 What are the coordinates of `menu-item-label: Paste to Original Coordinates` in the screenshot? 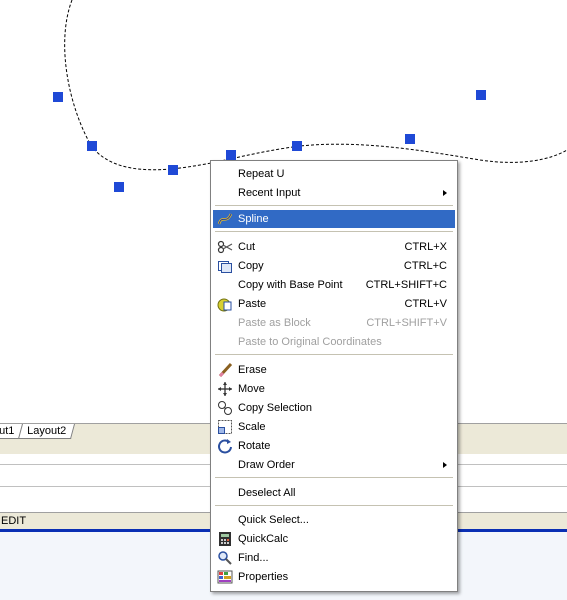 It's located at (310, 342).